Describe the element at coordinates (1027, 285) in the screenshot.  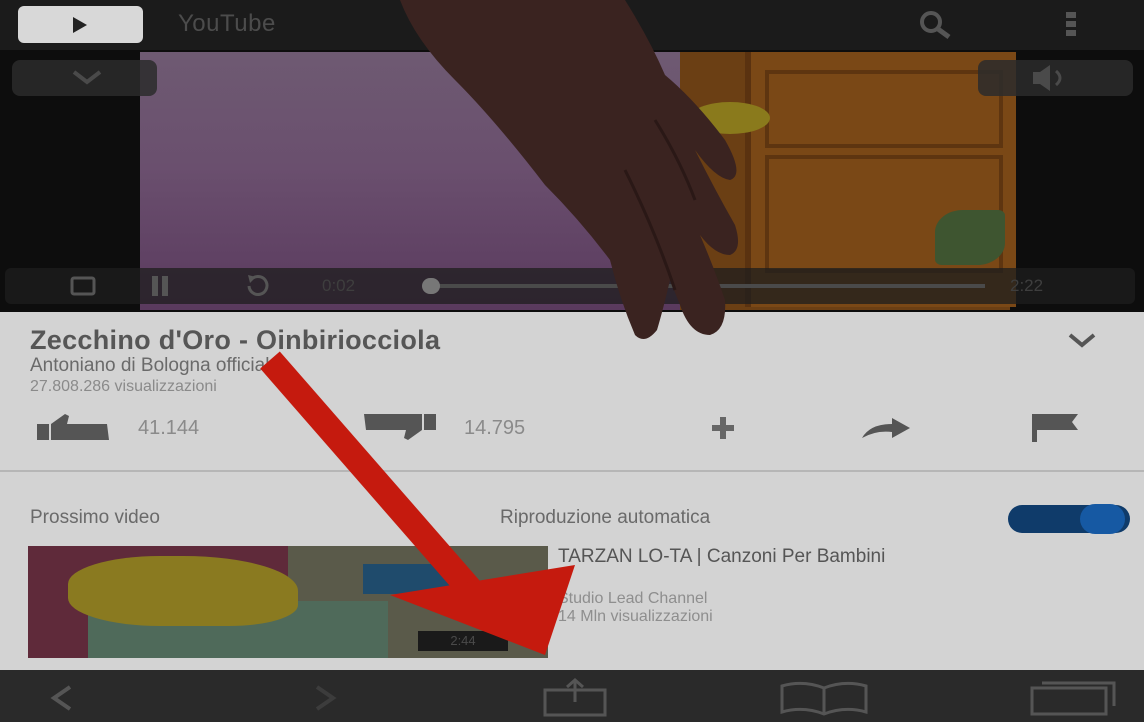
I see `video-duration: 2:22` at that location.